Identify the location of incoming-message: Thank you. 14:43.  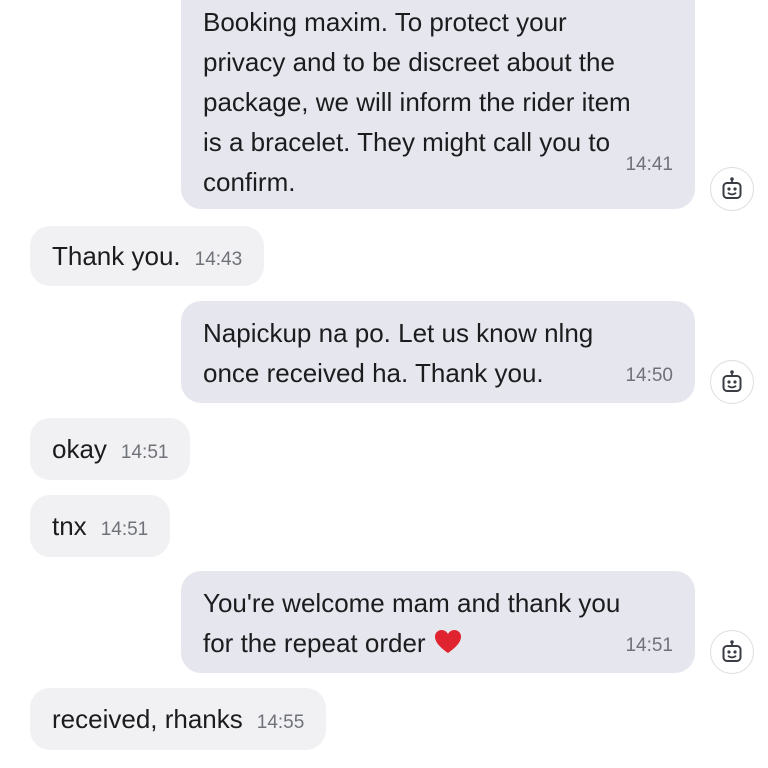
(147, 256).